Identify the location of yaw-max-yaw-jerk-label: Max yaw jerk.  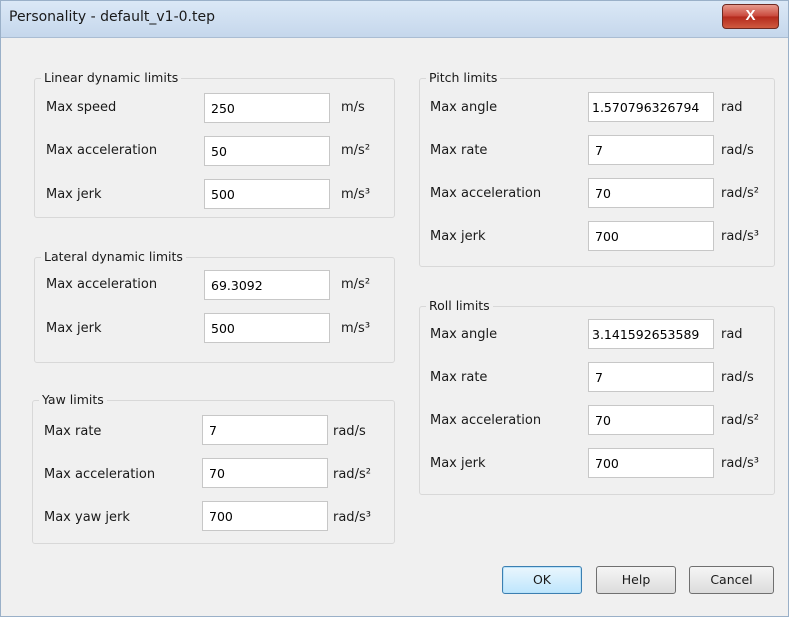
(87, 517).